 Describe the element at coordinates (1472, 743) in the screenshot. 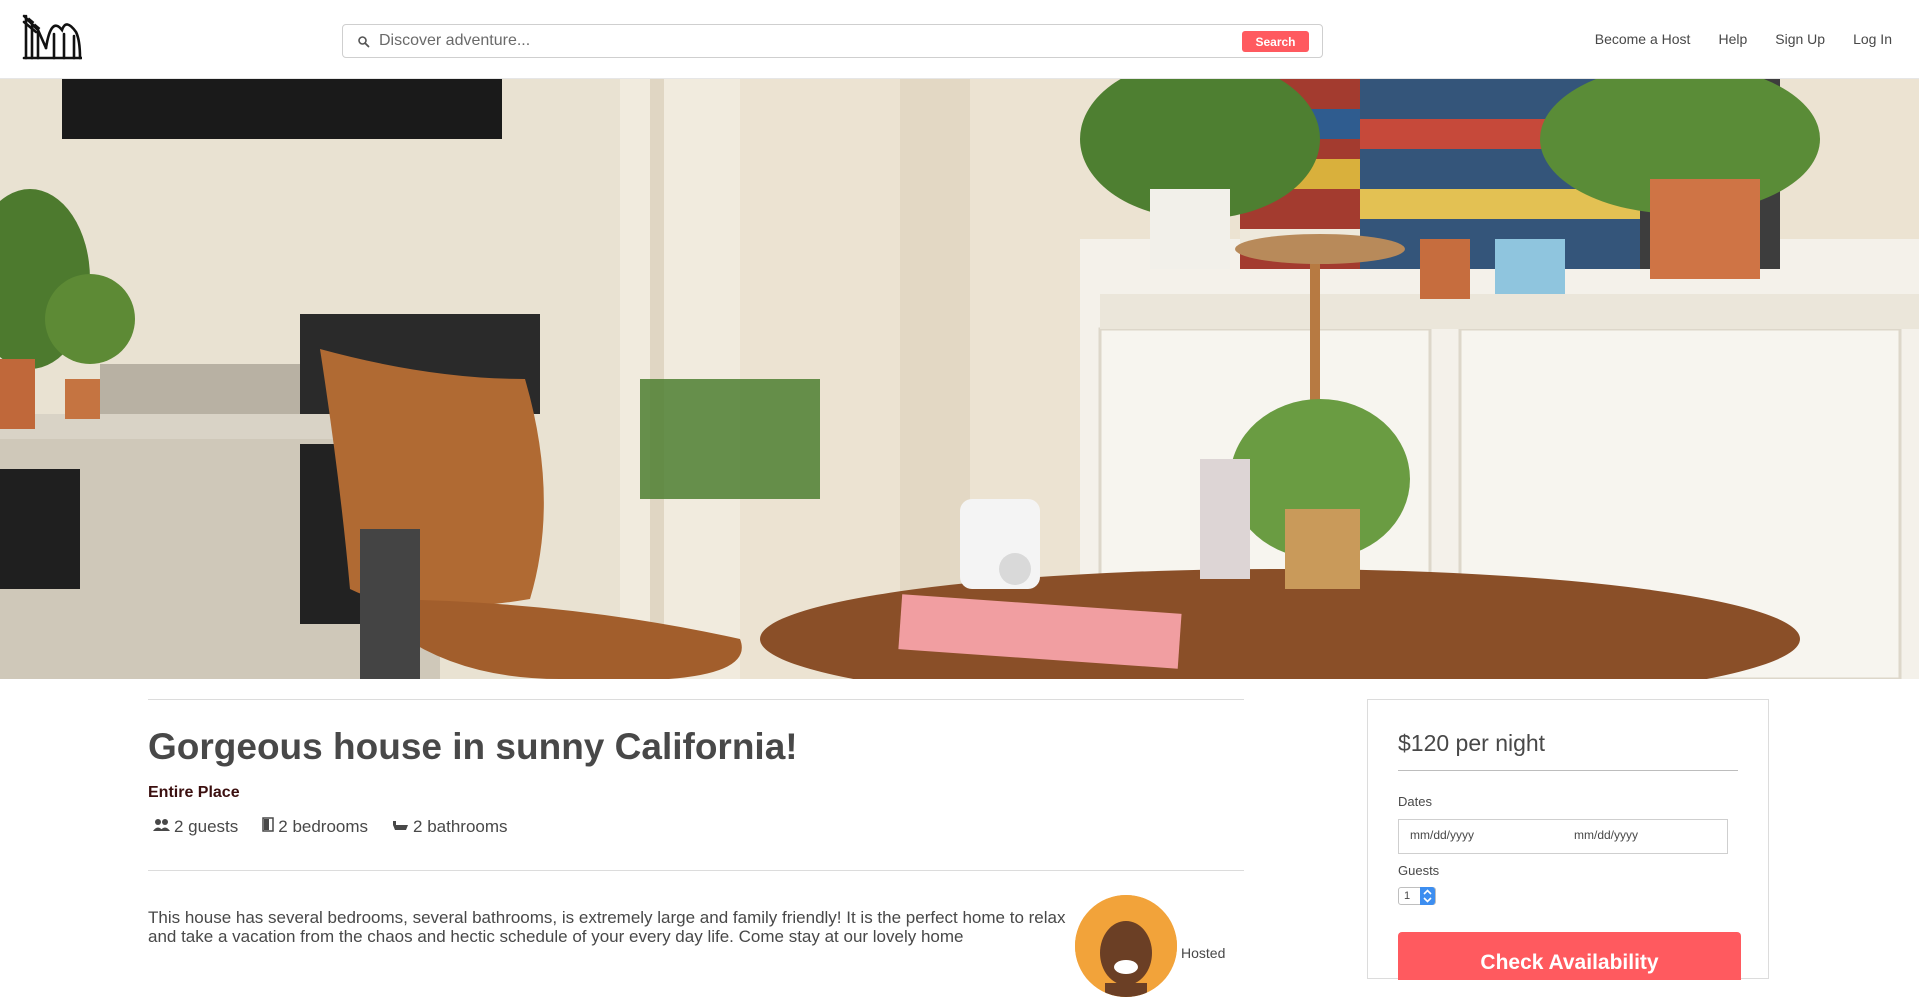

I see `price-per-night: $120 per night` at that location.